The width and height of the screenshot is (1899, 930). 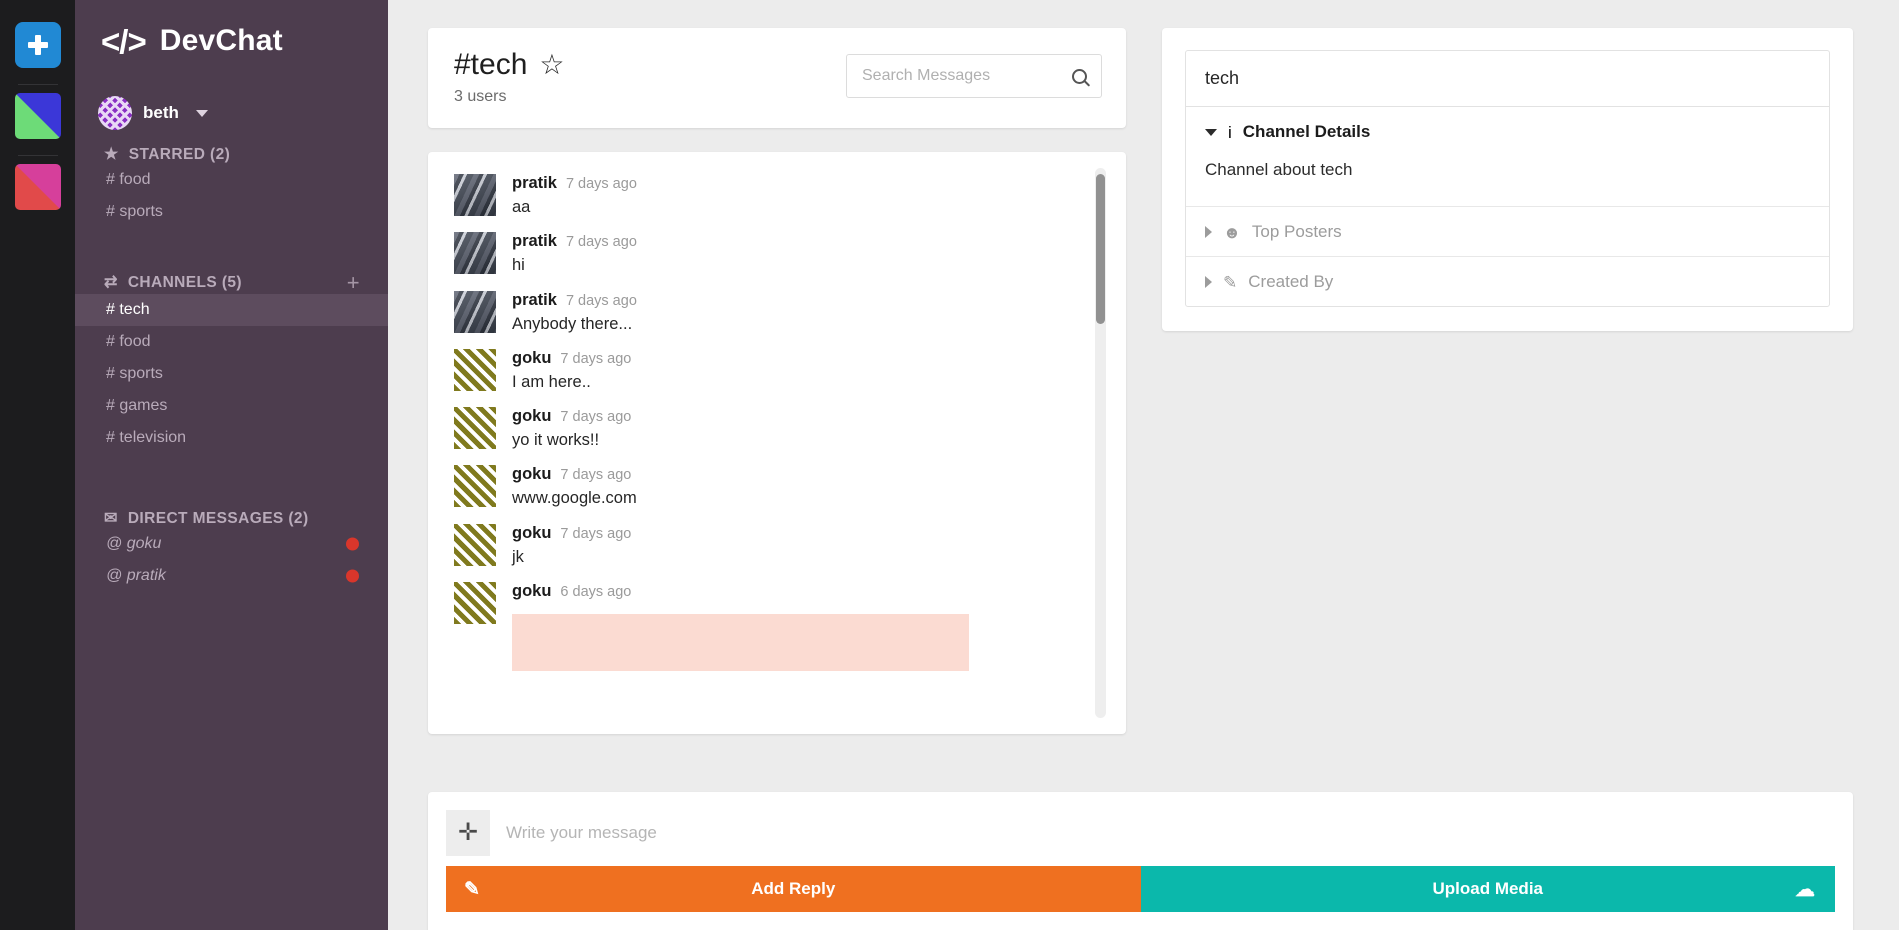 I want to click on compose-icon: ✎, so click(x=472, y=889).